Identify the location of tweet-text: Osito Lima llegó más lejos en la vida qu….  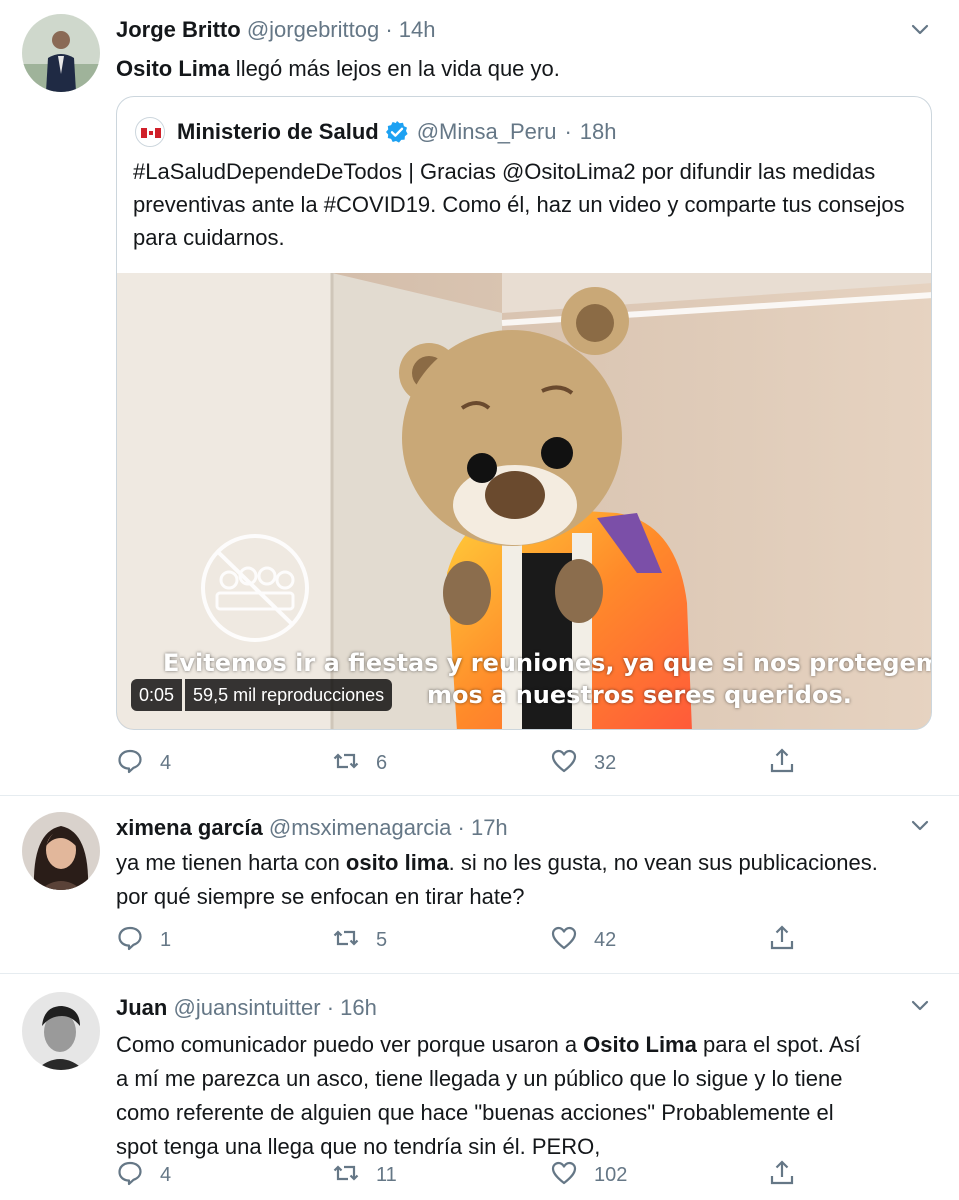
(338, 68).